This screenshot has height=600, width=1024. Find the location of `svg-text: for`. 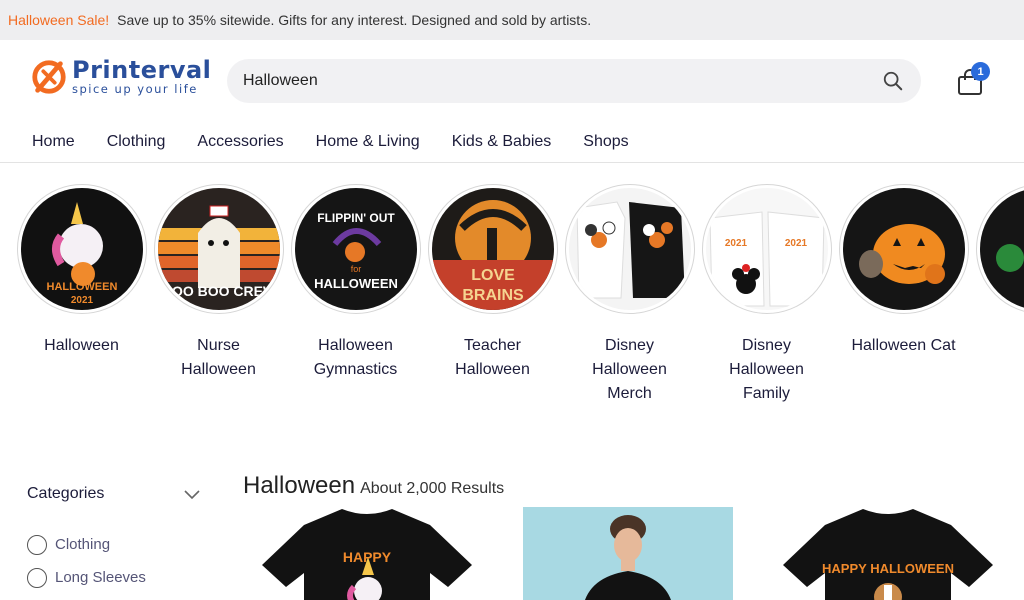

svg-text: for is located at coordinates (355, 269).